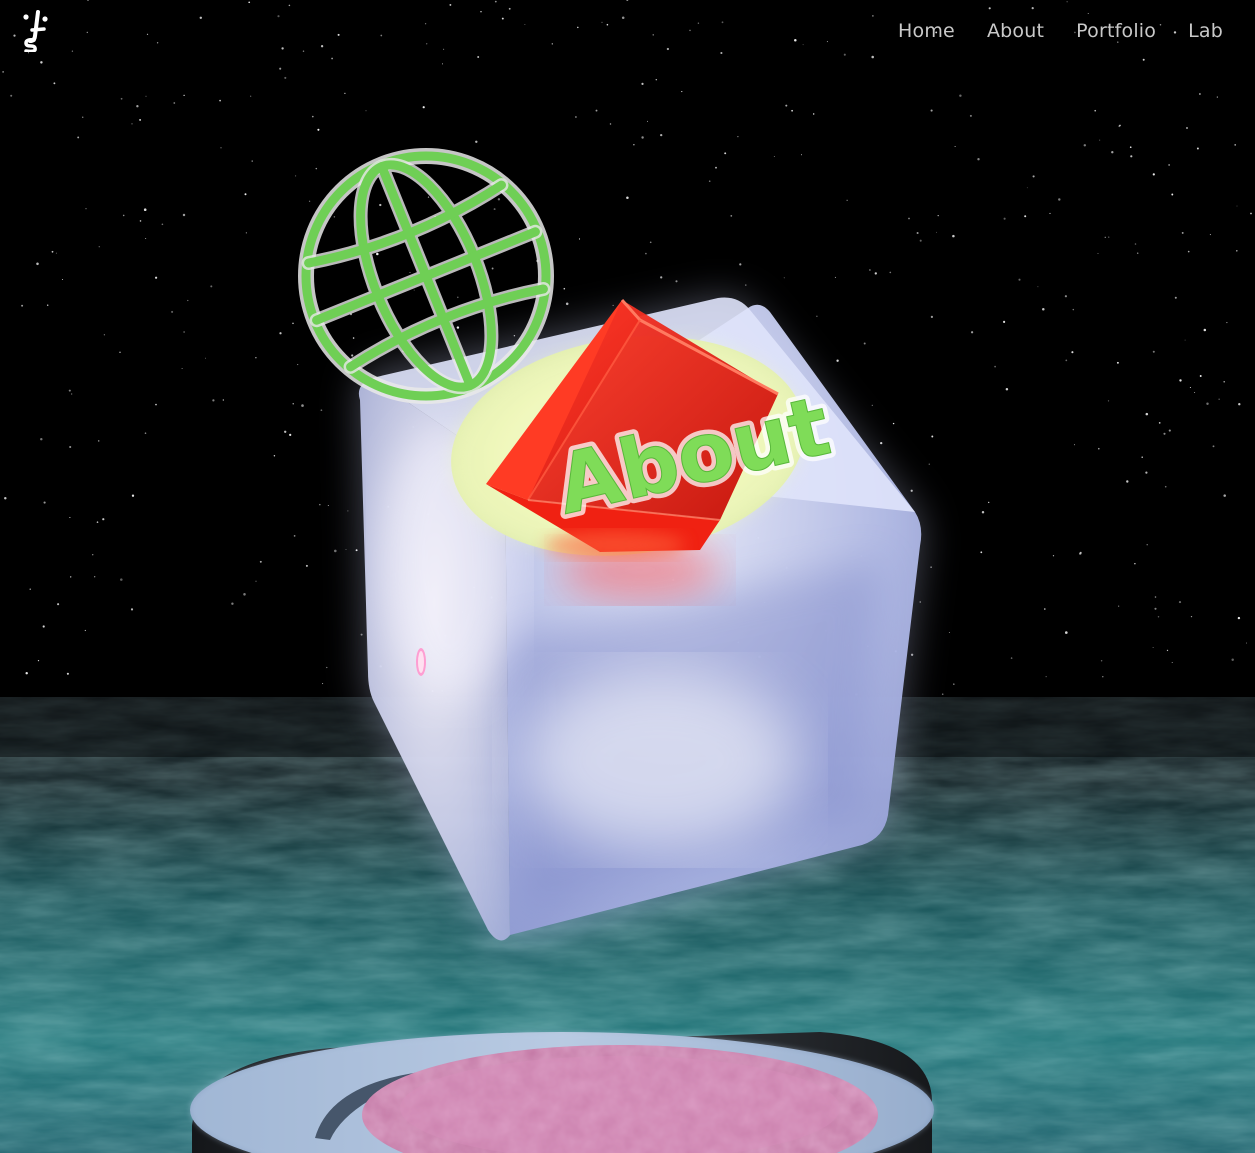  I want to click on nav-link-about: About, so click(1015, 31).